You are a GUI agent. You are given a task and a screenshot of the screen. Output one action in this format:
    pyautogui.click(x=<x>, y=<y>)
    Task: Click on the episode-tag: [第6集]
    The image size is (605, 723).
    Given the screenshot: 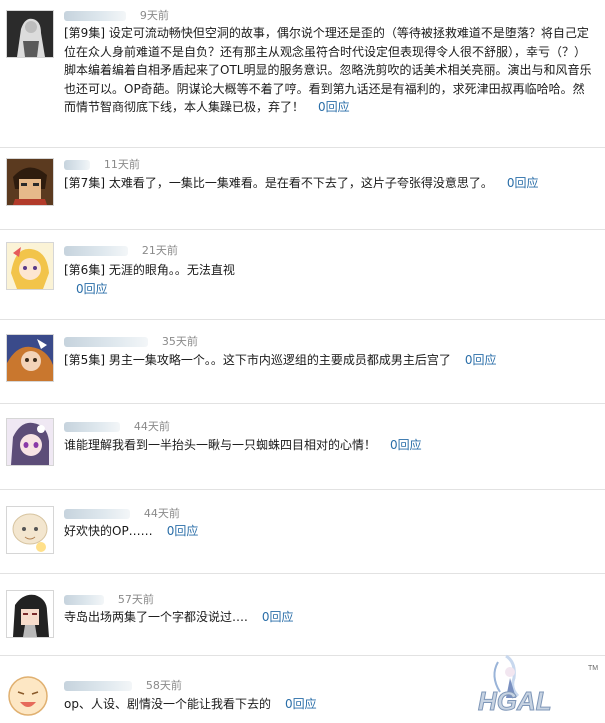 What is the action you would take?
    pyautogui.click(x=84, y=270)
    